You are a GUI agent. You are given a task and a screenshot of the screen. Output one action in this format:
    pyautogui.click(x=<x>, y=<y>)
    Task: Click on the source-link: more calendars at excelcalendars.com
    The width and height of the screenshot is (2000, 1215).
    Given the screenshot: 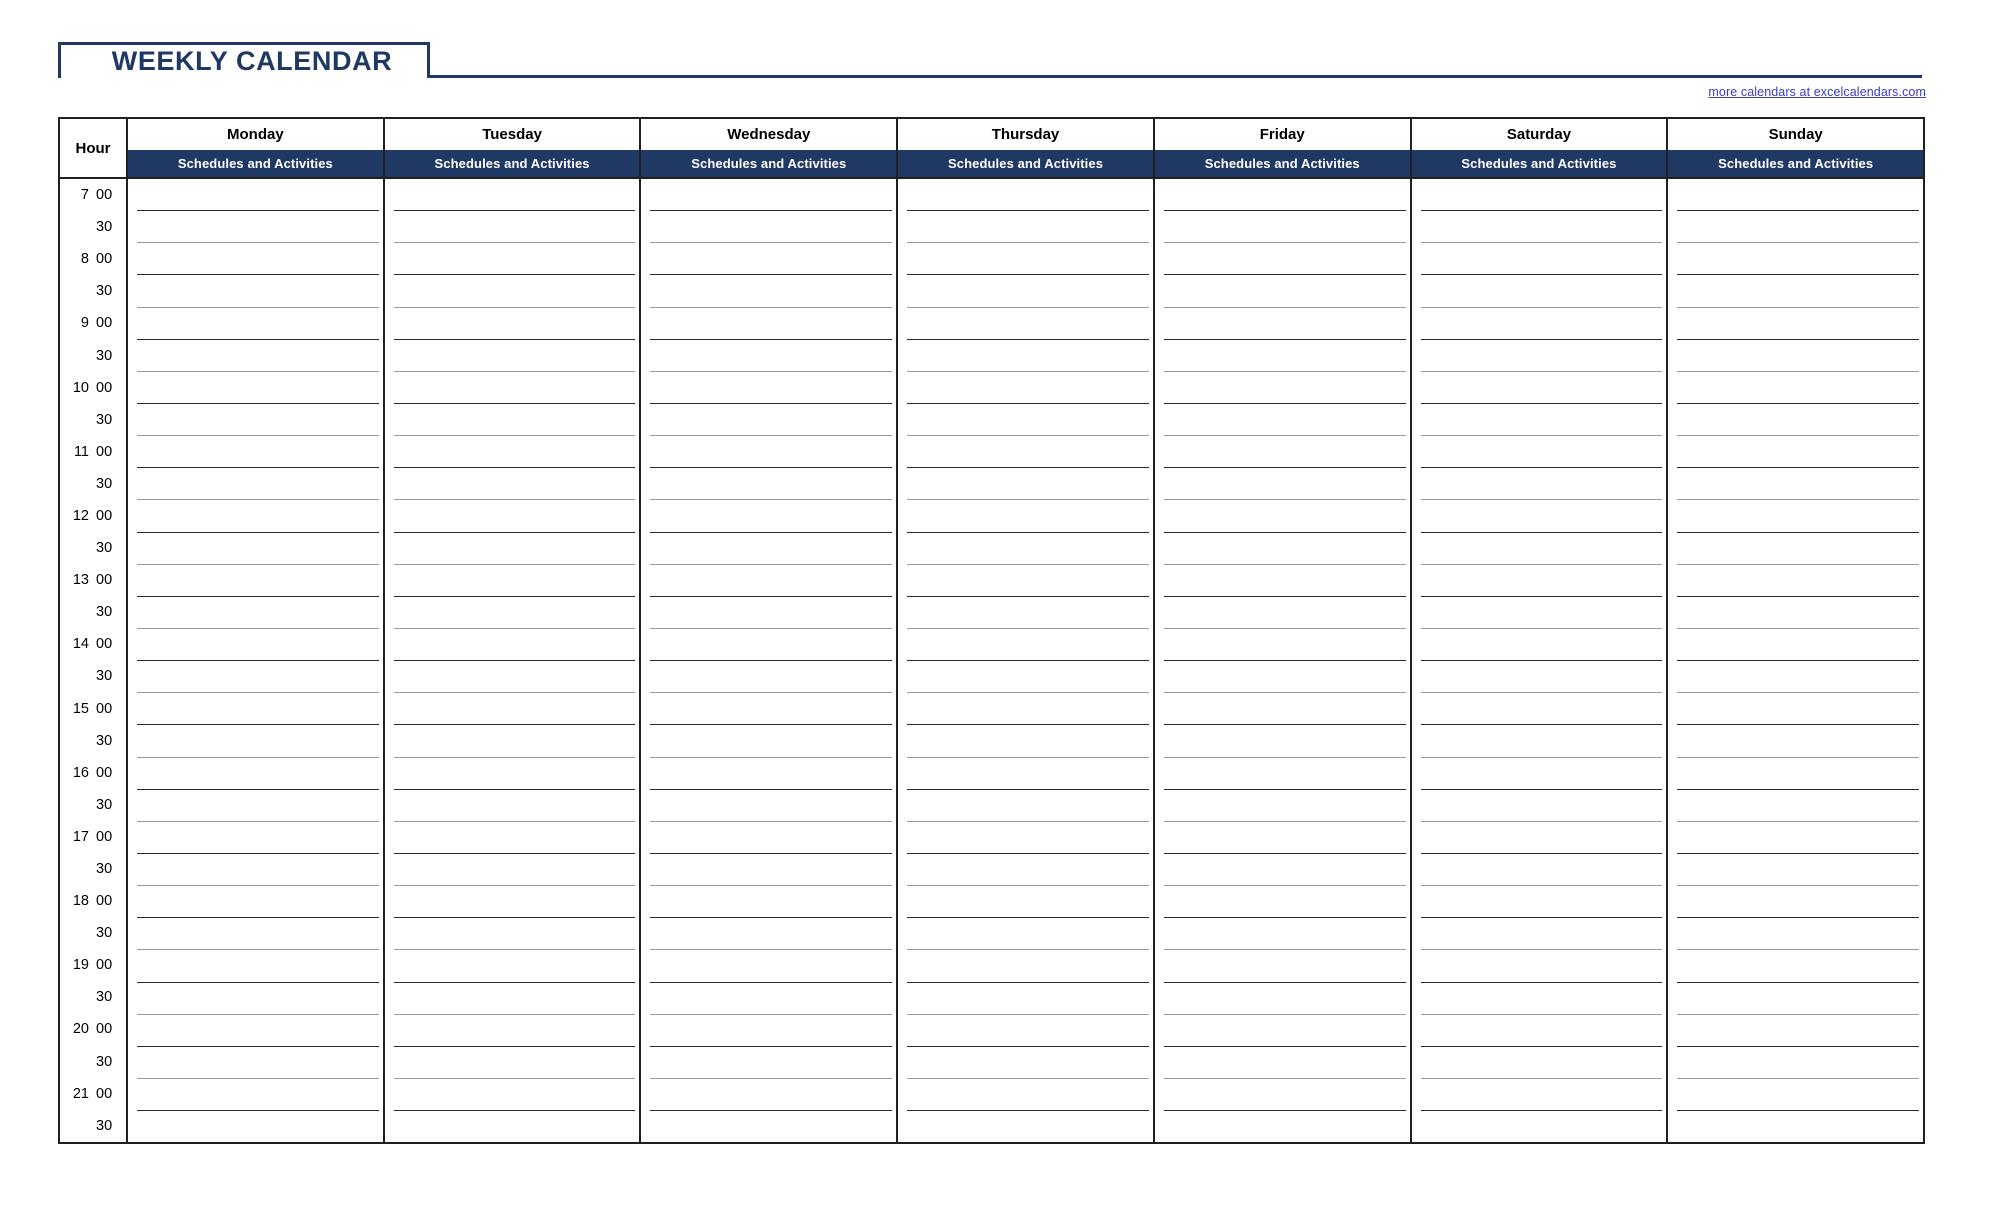 What is the action you would take?
    pyautogui.click(x=1817, y=92)
    